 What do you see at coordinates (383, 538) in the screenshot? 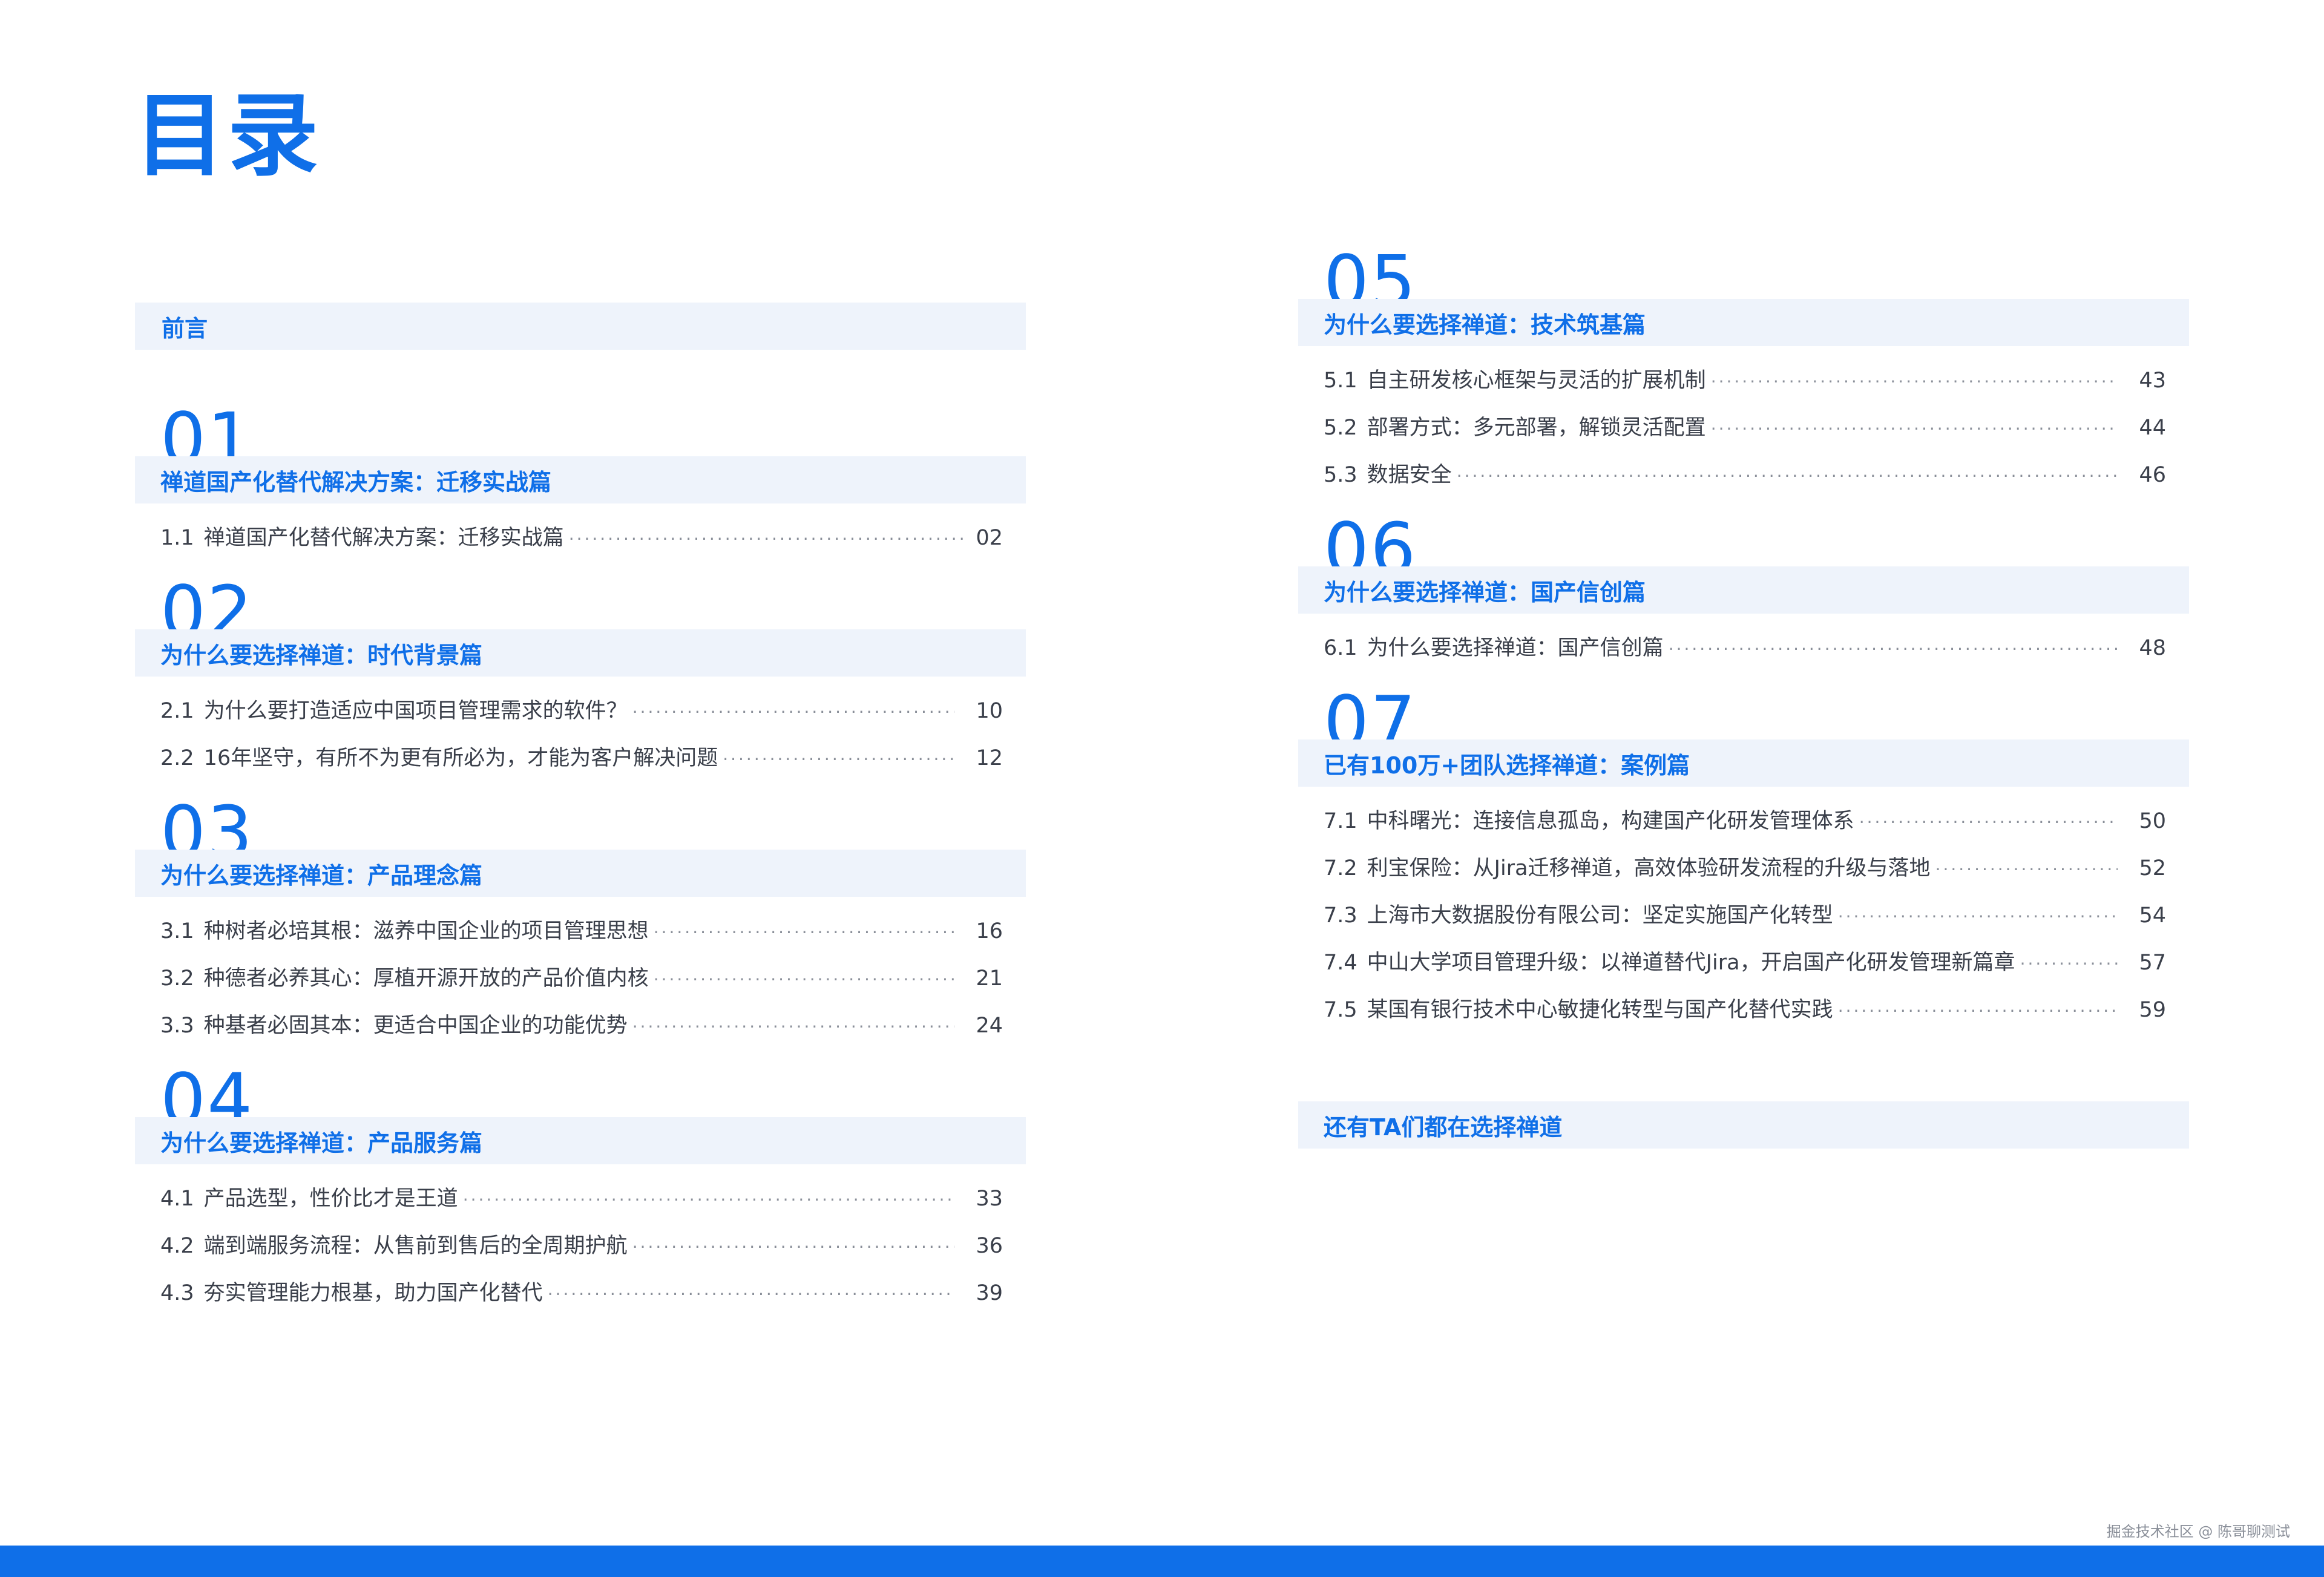
I see `entry-title: 禅道国产化替代解决方案：迁移实战篇` at bounding box center [383, 538].